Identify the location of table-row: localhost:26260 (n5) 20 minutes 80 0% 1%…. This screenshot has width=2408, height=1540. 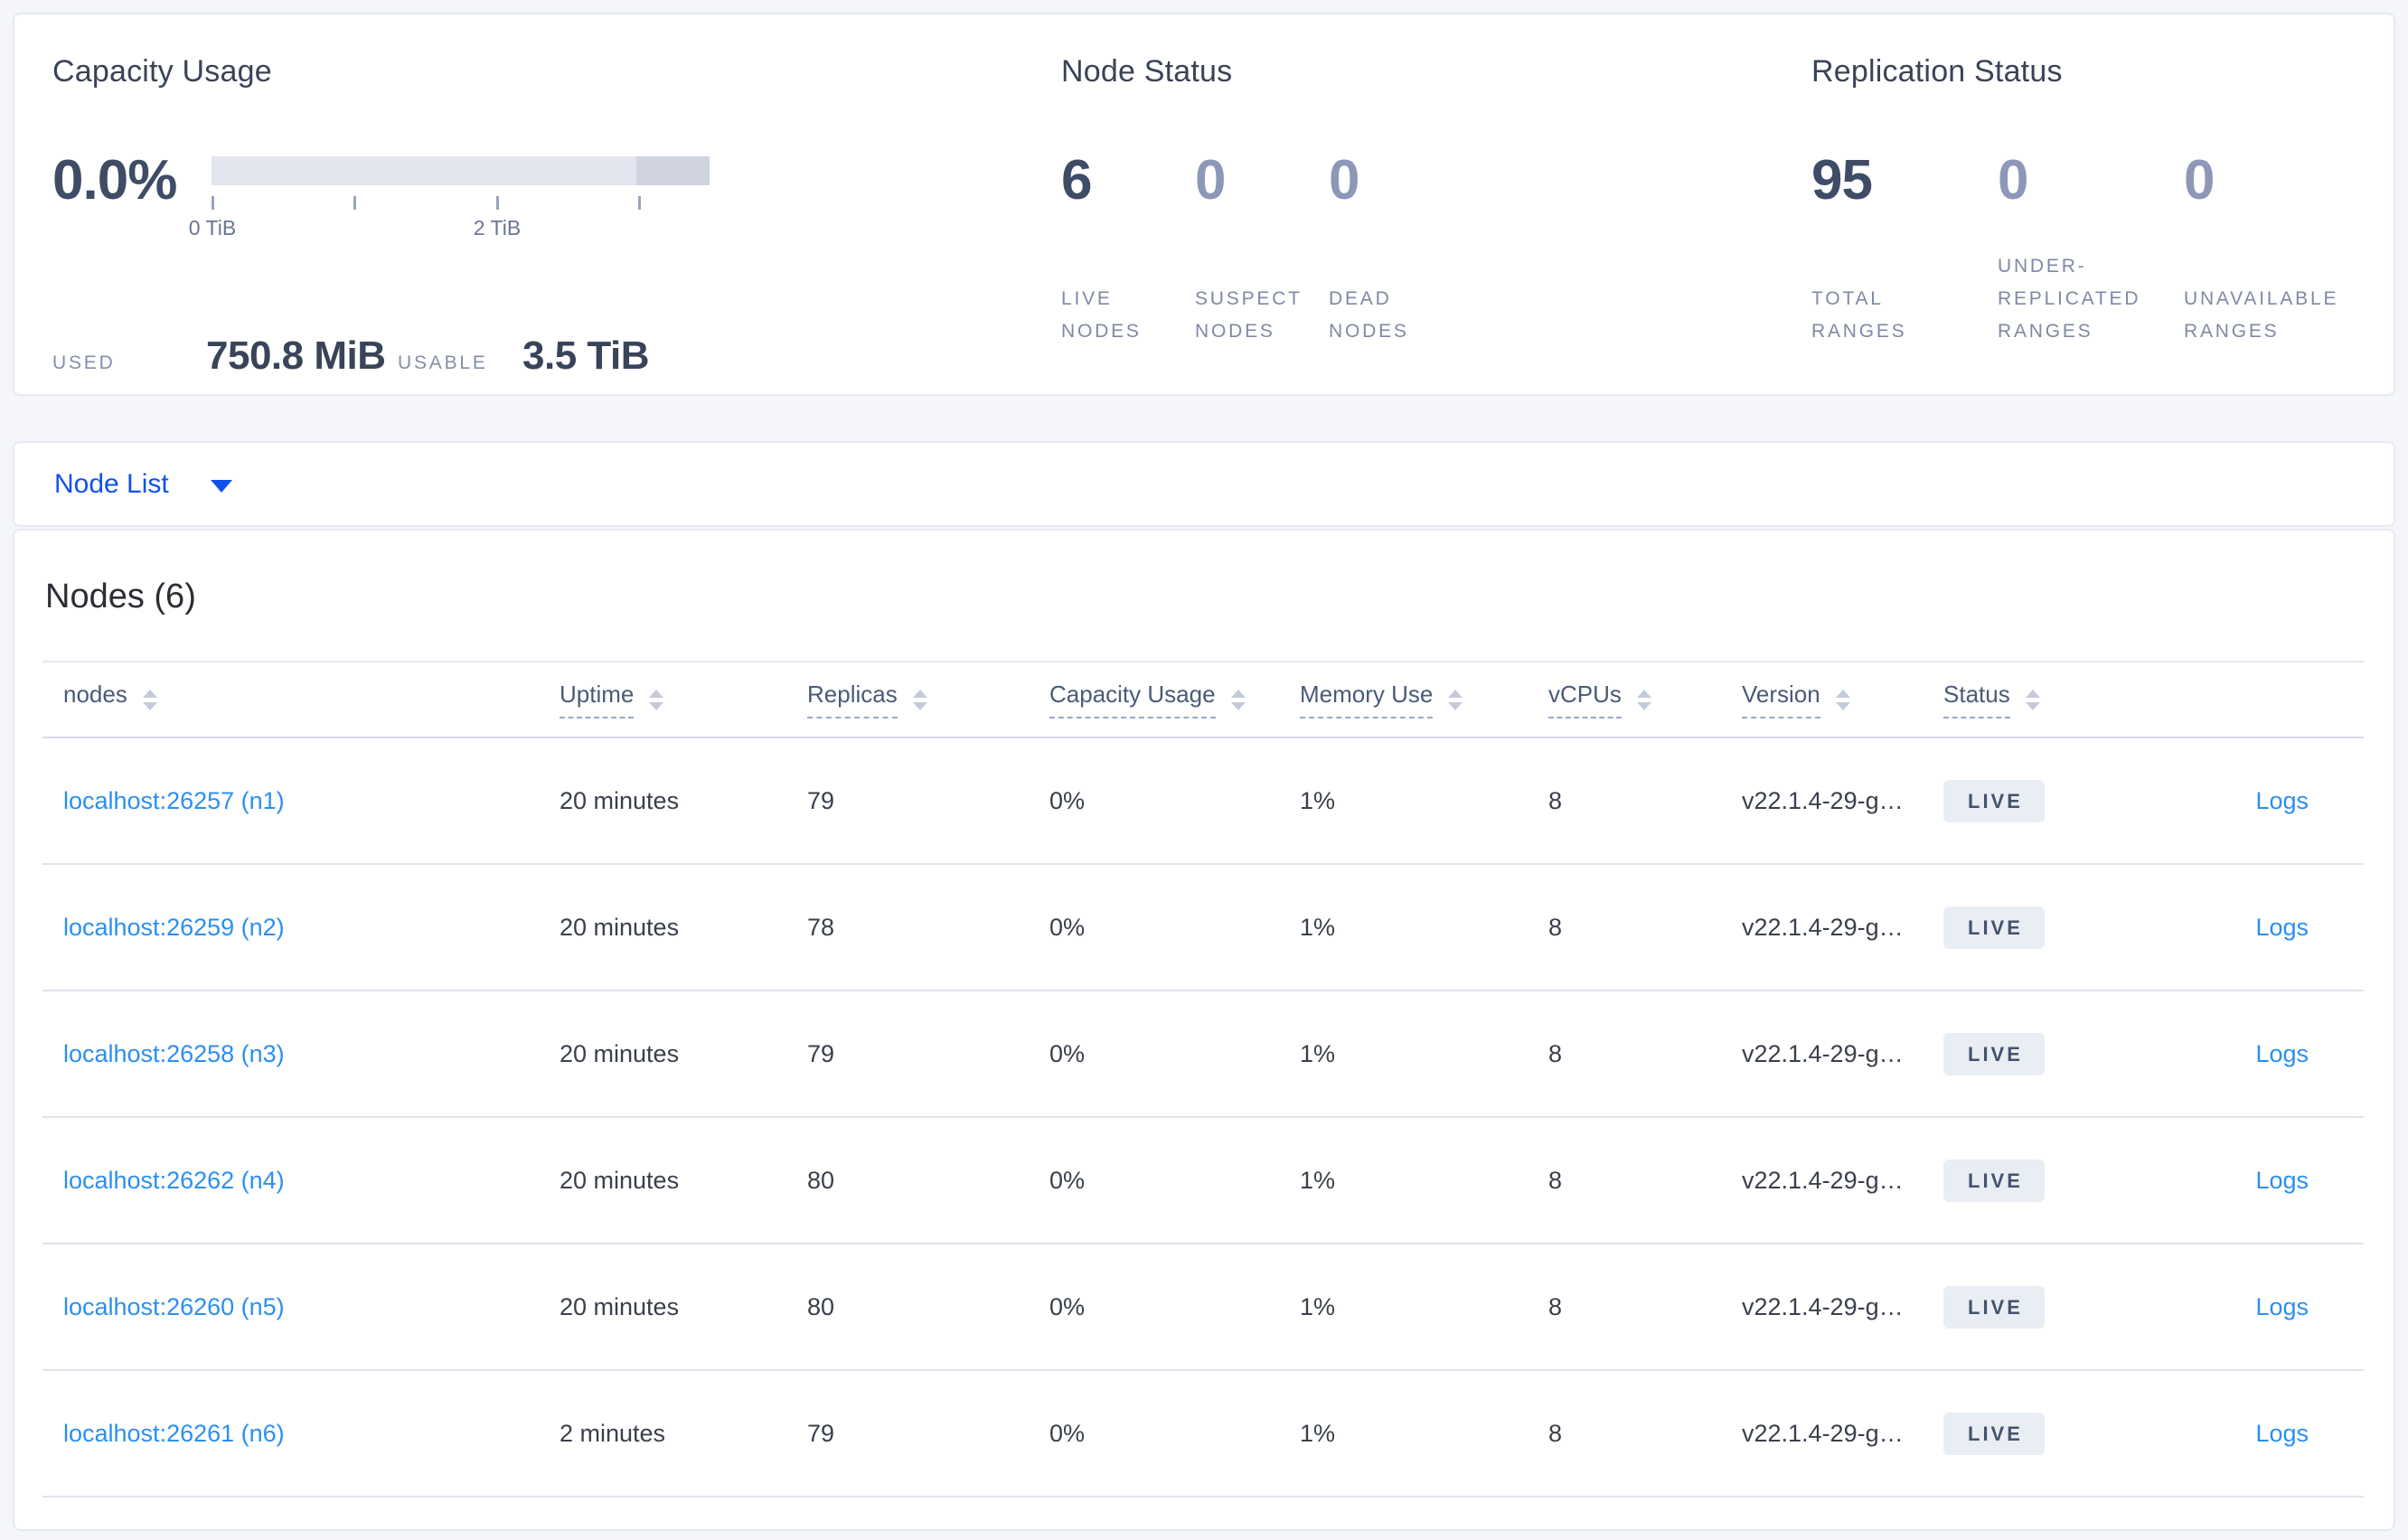
(1203, 1307).